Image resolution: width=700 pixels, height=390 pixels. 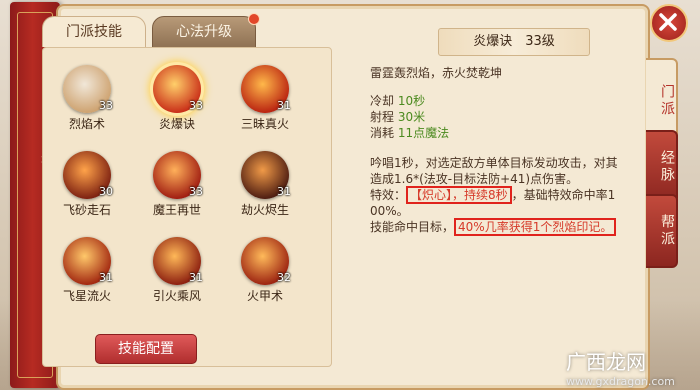 What do you see at coordinates (535, 227) in the screenshot?
I see `hit-highlight: 40%几率获得1个烈焰印记。` at bounding box center [535, 227].